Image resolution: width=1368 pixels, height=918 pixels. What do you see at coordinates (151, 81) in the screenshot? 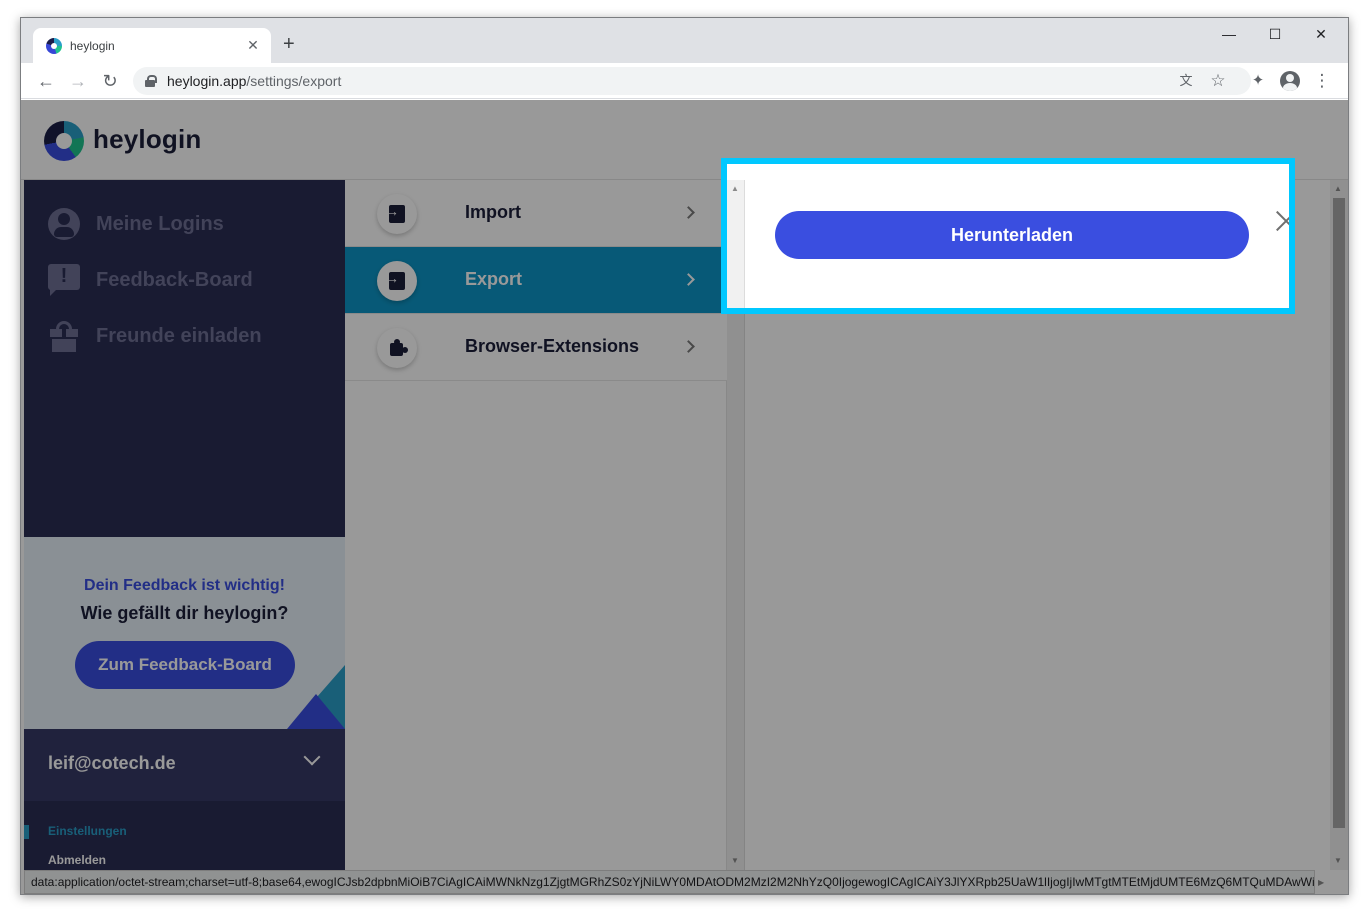
I see `lock-icon` at bounding box center [151, 81].